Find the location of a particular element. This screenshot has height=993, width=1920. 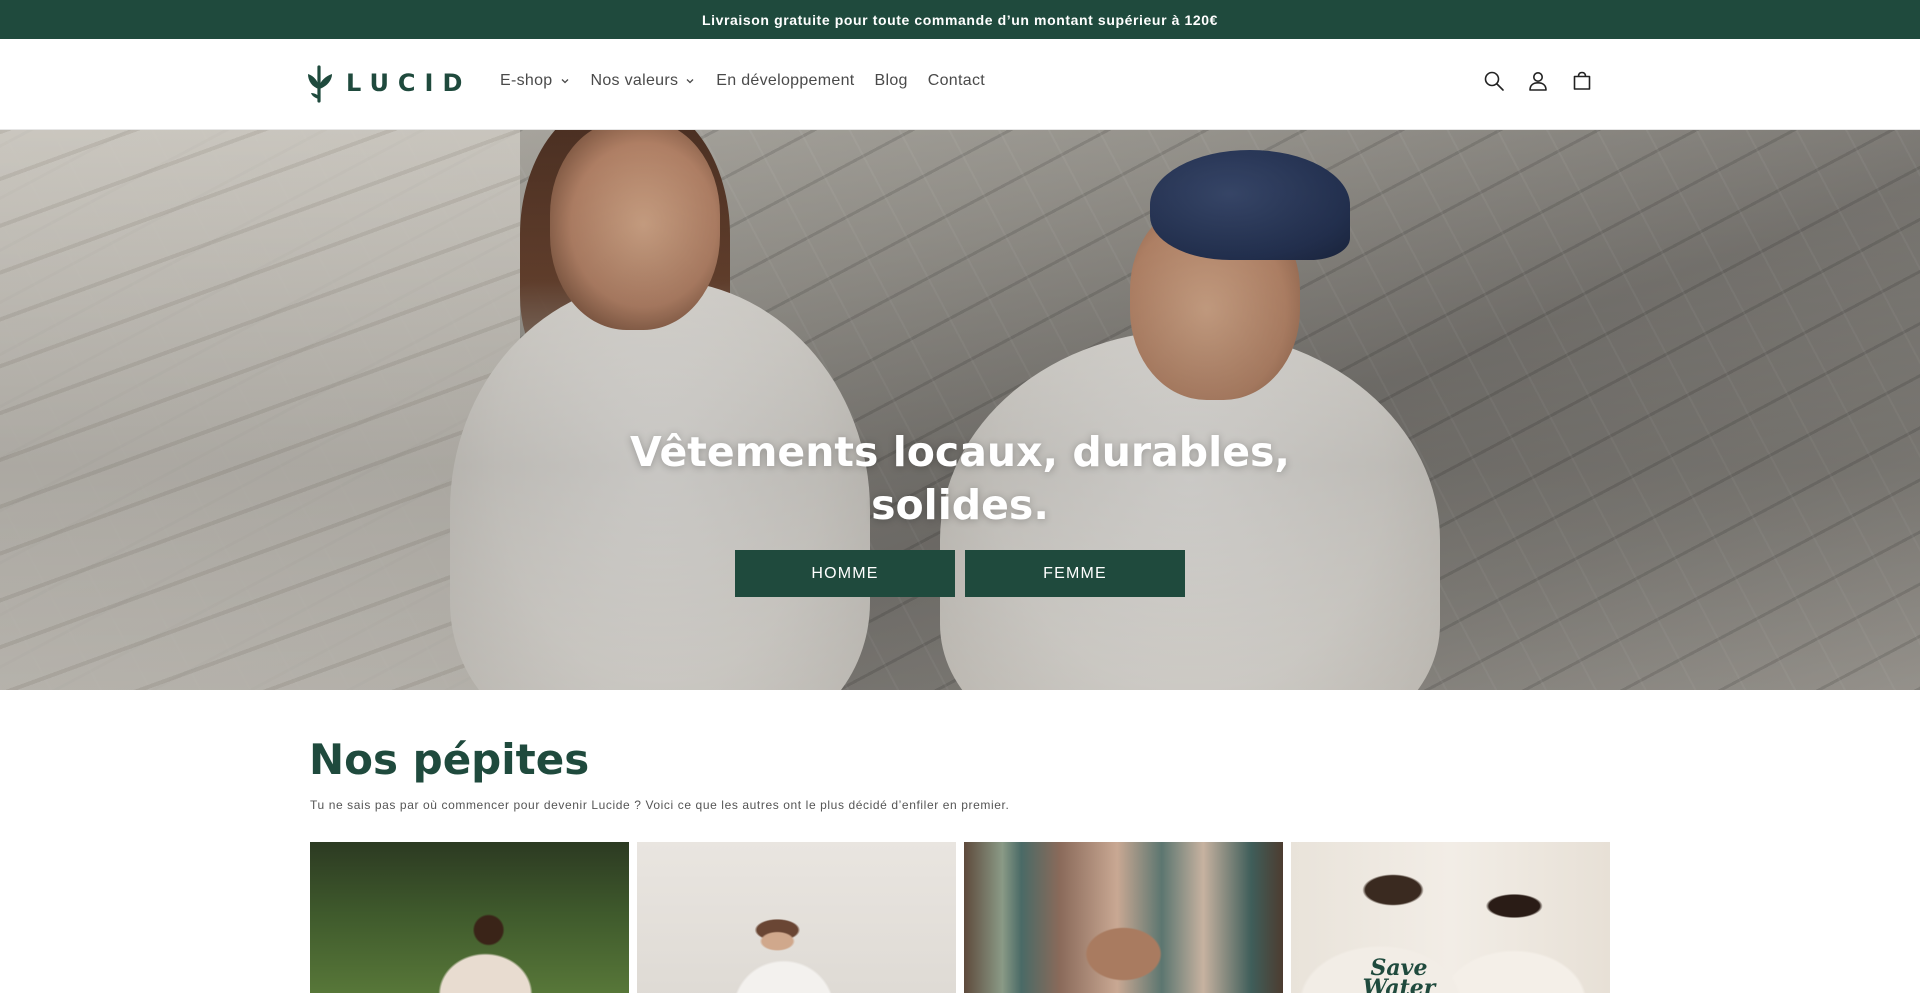

search-icon is located at coordinates (1494, 81).